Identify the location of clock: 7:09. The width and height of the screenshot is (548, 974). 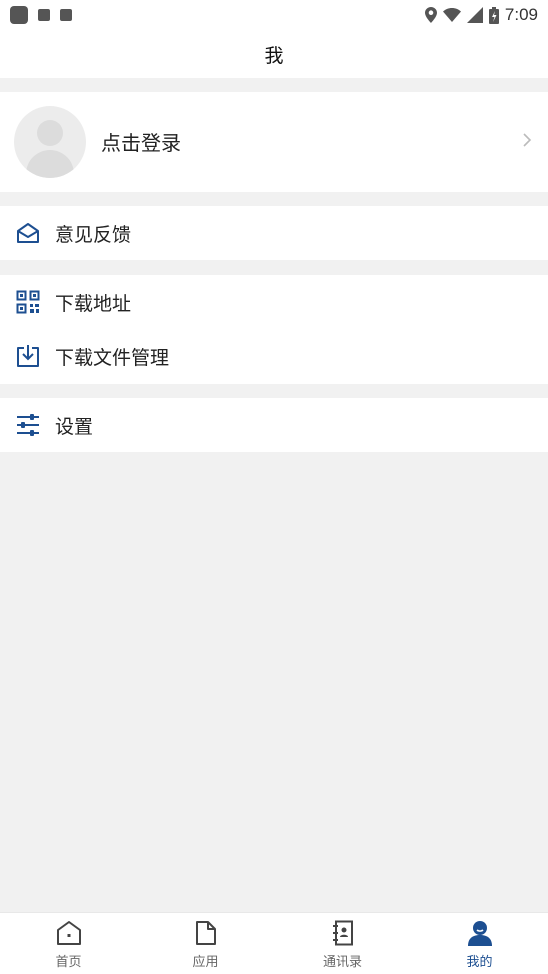
(521, 14).